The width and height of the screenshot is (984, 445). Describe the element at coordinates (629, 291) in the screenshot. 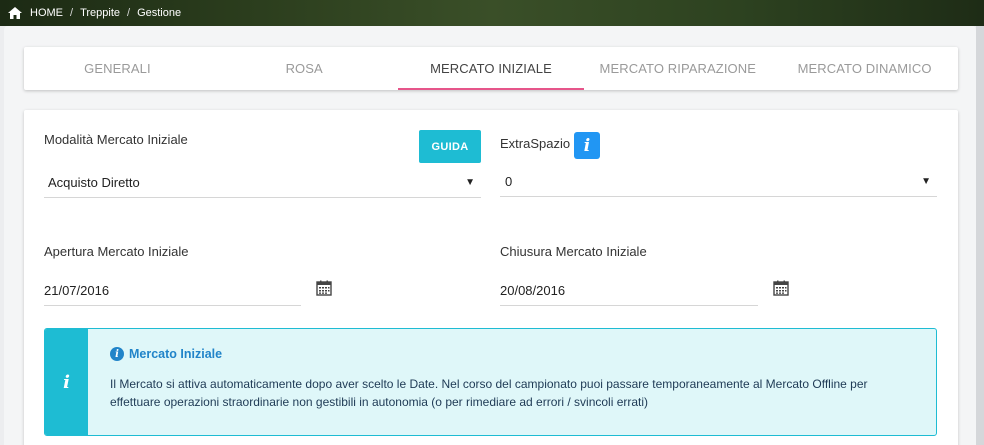

I see `chiusura-date-input: 20/08/2016` at that location.